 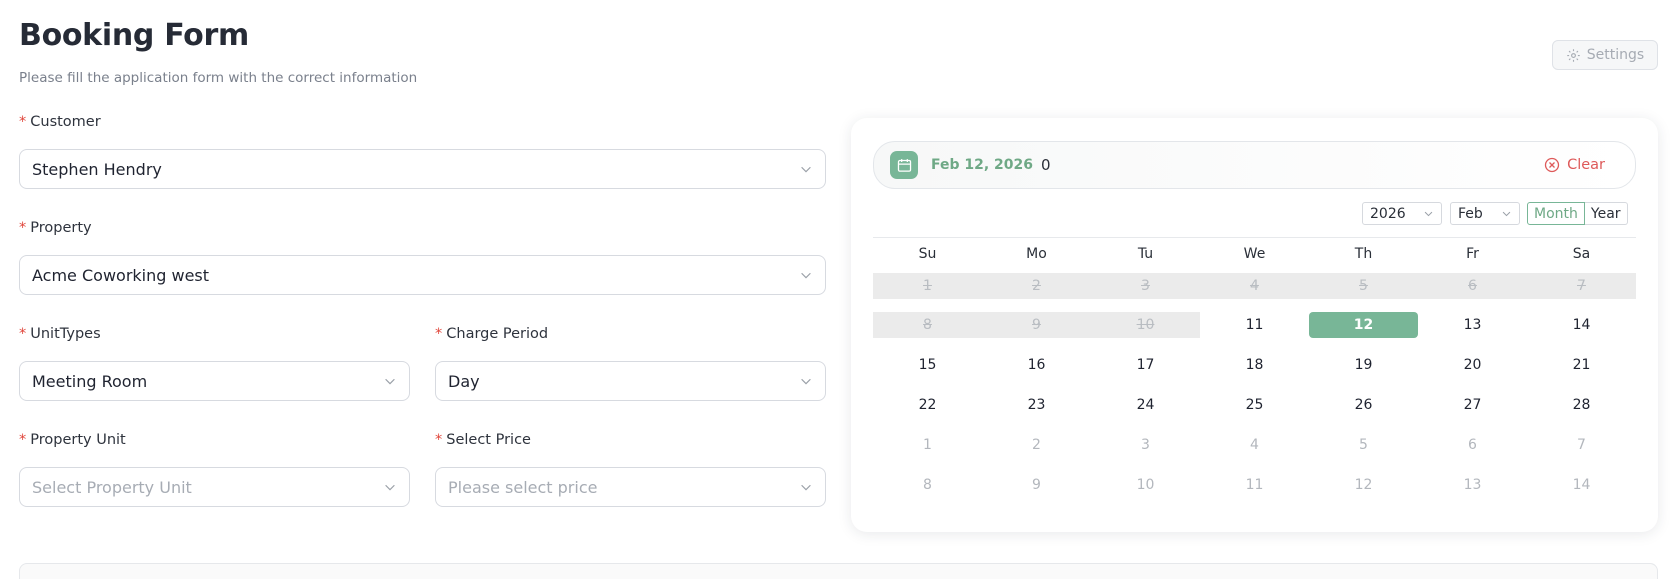 I want to click on calendar-day-next-month: 10, so click(x=1145, y=485).